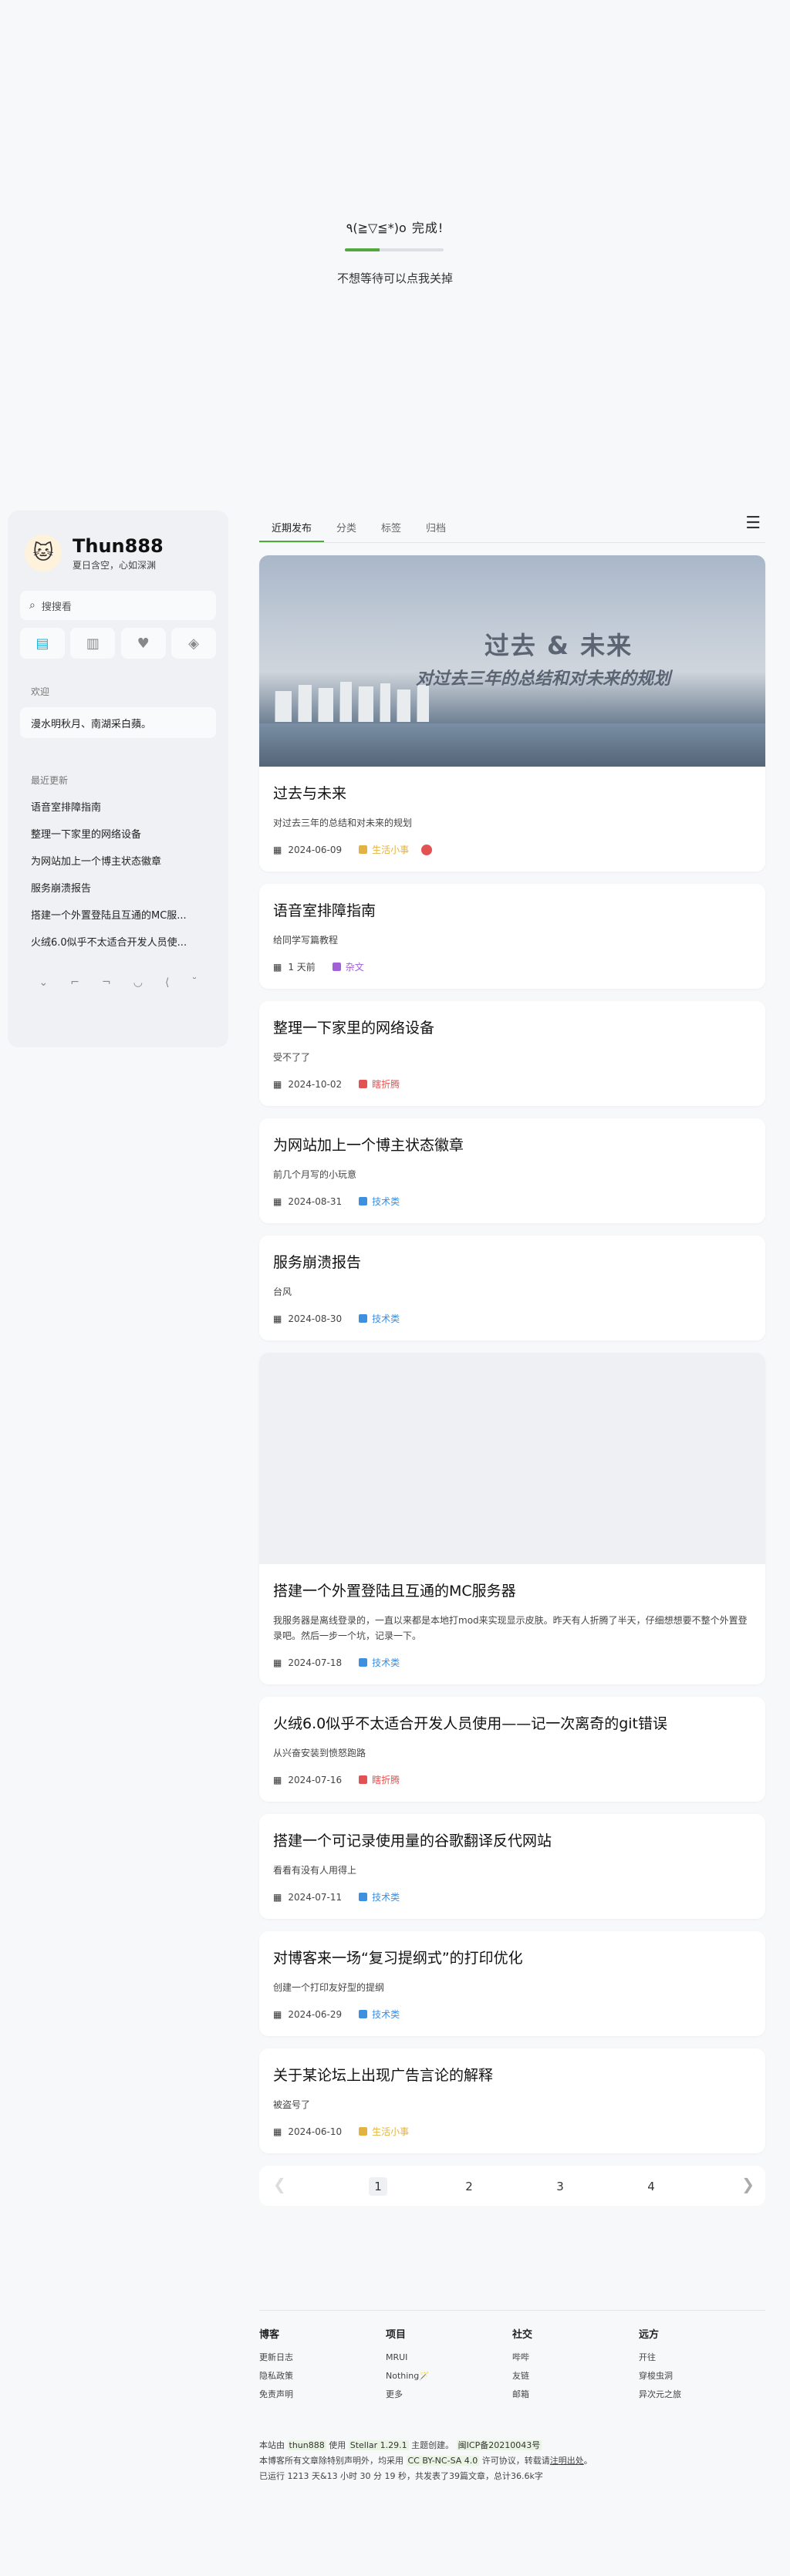  Describe the element at coordinates (427, 849) in the screenshot. I see `pin-icon` at that location.